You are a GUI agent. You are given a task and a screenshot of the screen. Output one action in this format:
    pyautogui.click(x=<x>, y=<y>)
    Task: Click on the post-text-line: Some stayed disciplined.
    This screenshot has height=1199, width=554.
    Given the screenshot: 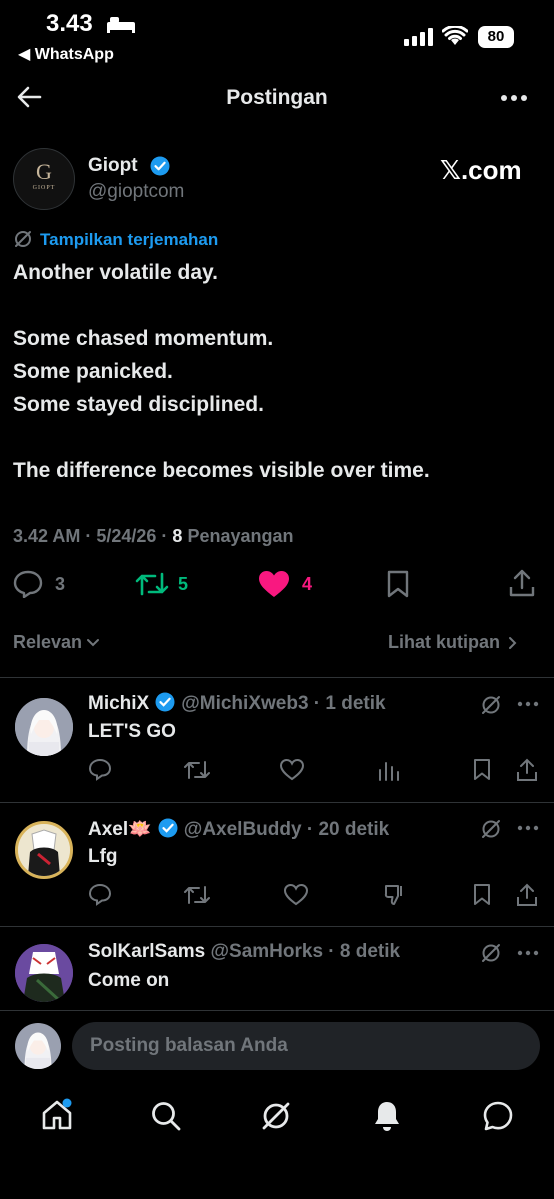 What is the action you would take?
    pyautogui.click(x=138, y=404)
    